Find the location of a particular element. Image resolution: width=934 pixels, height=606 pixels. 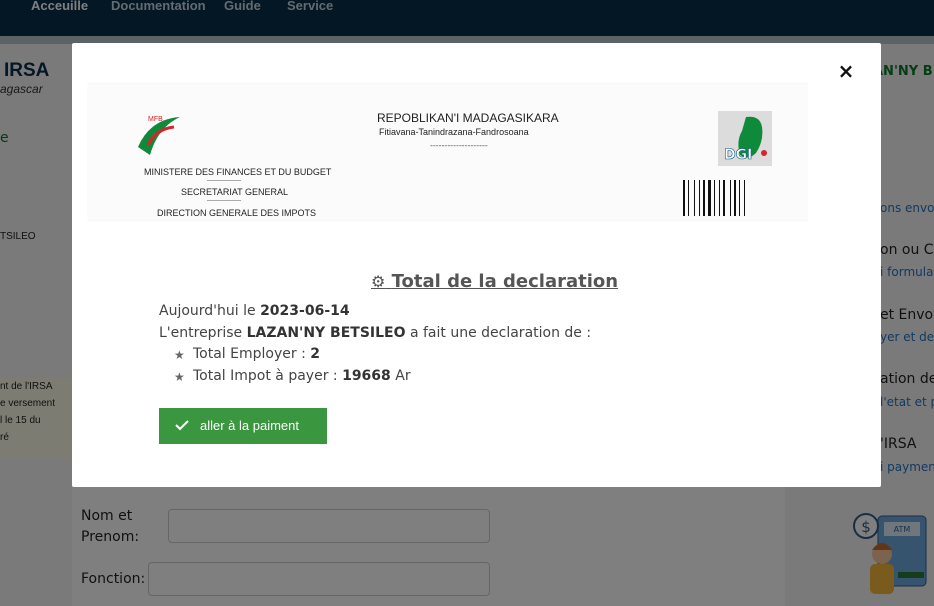

coins-icon: ⚙ is located at coordinates (378, 281).